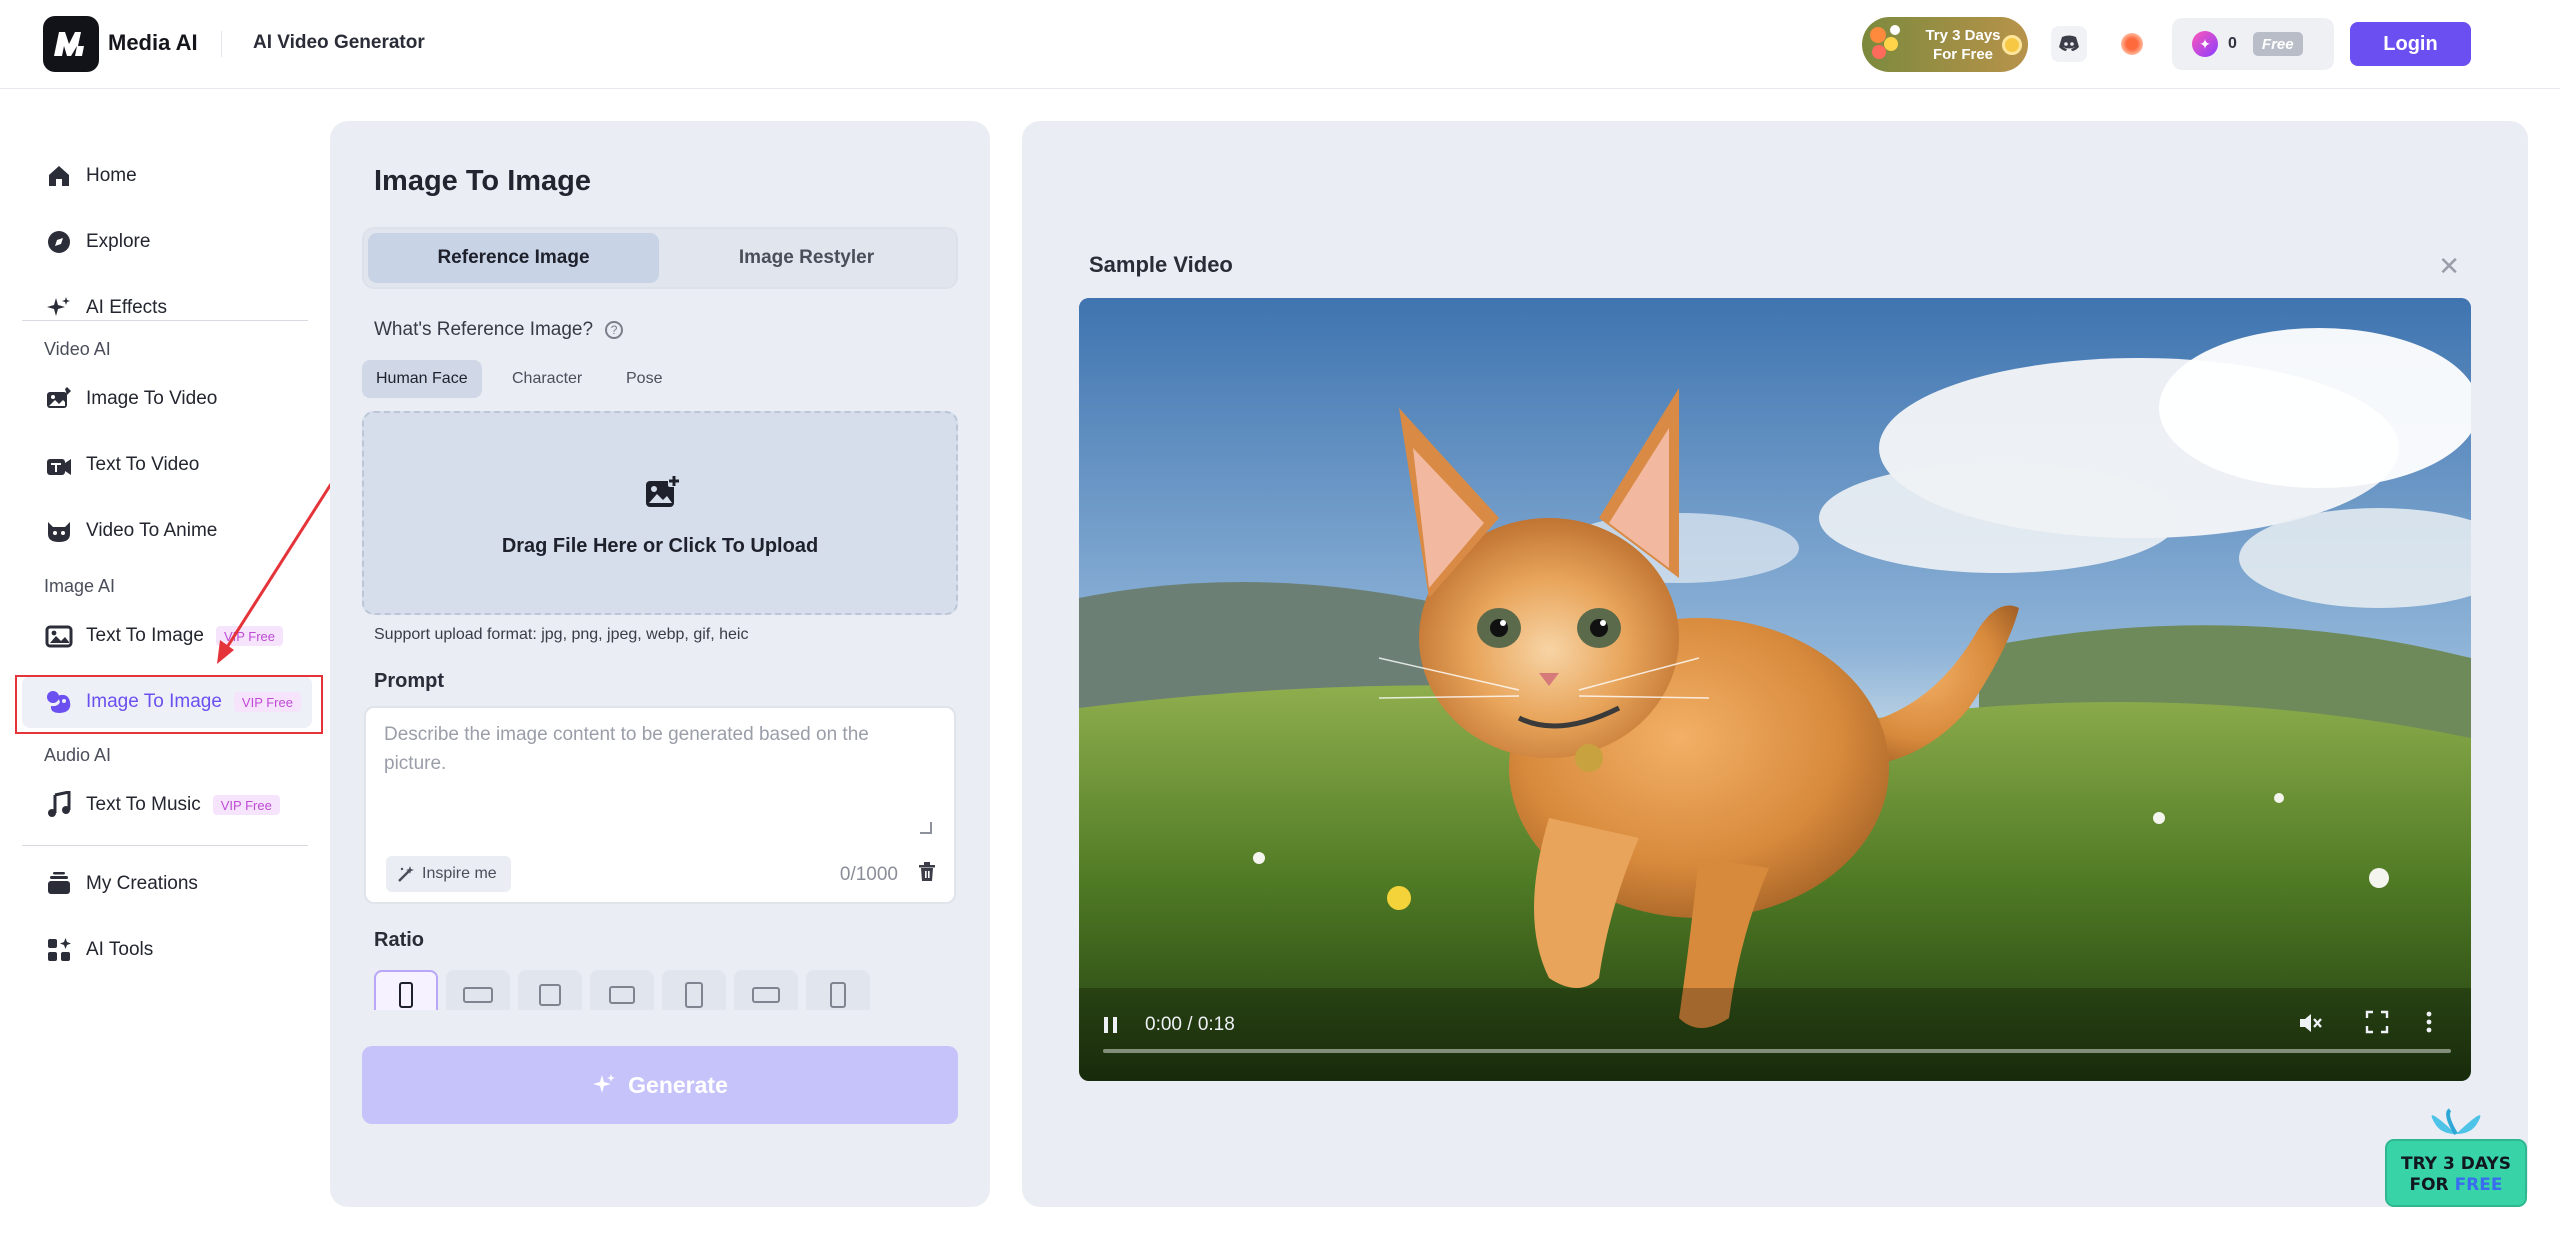 Image resolution: width=2560 pixels, height=1239 pixels. What do you see at coordinates (399, 940) in the screenshot?
I see `ratio-label: Ratio` at bounding box center [399, 940].